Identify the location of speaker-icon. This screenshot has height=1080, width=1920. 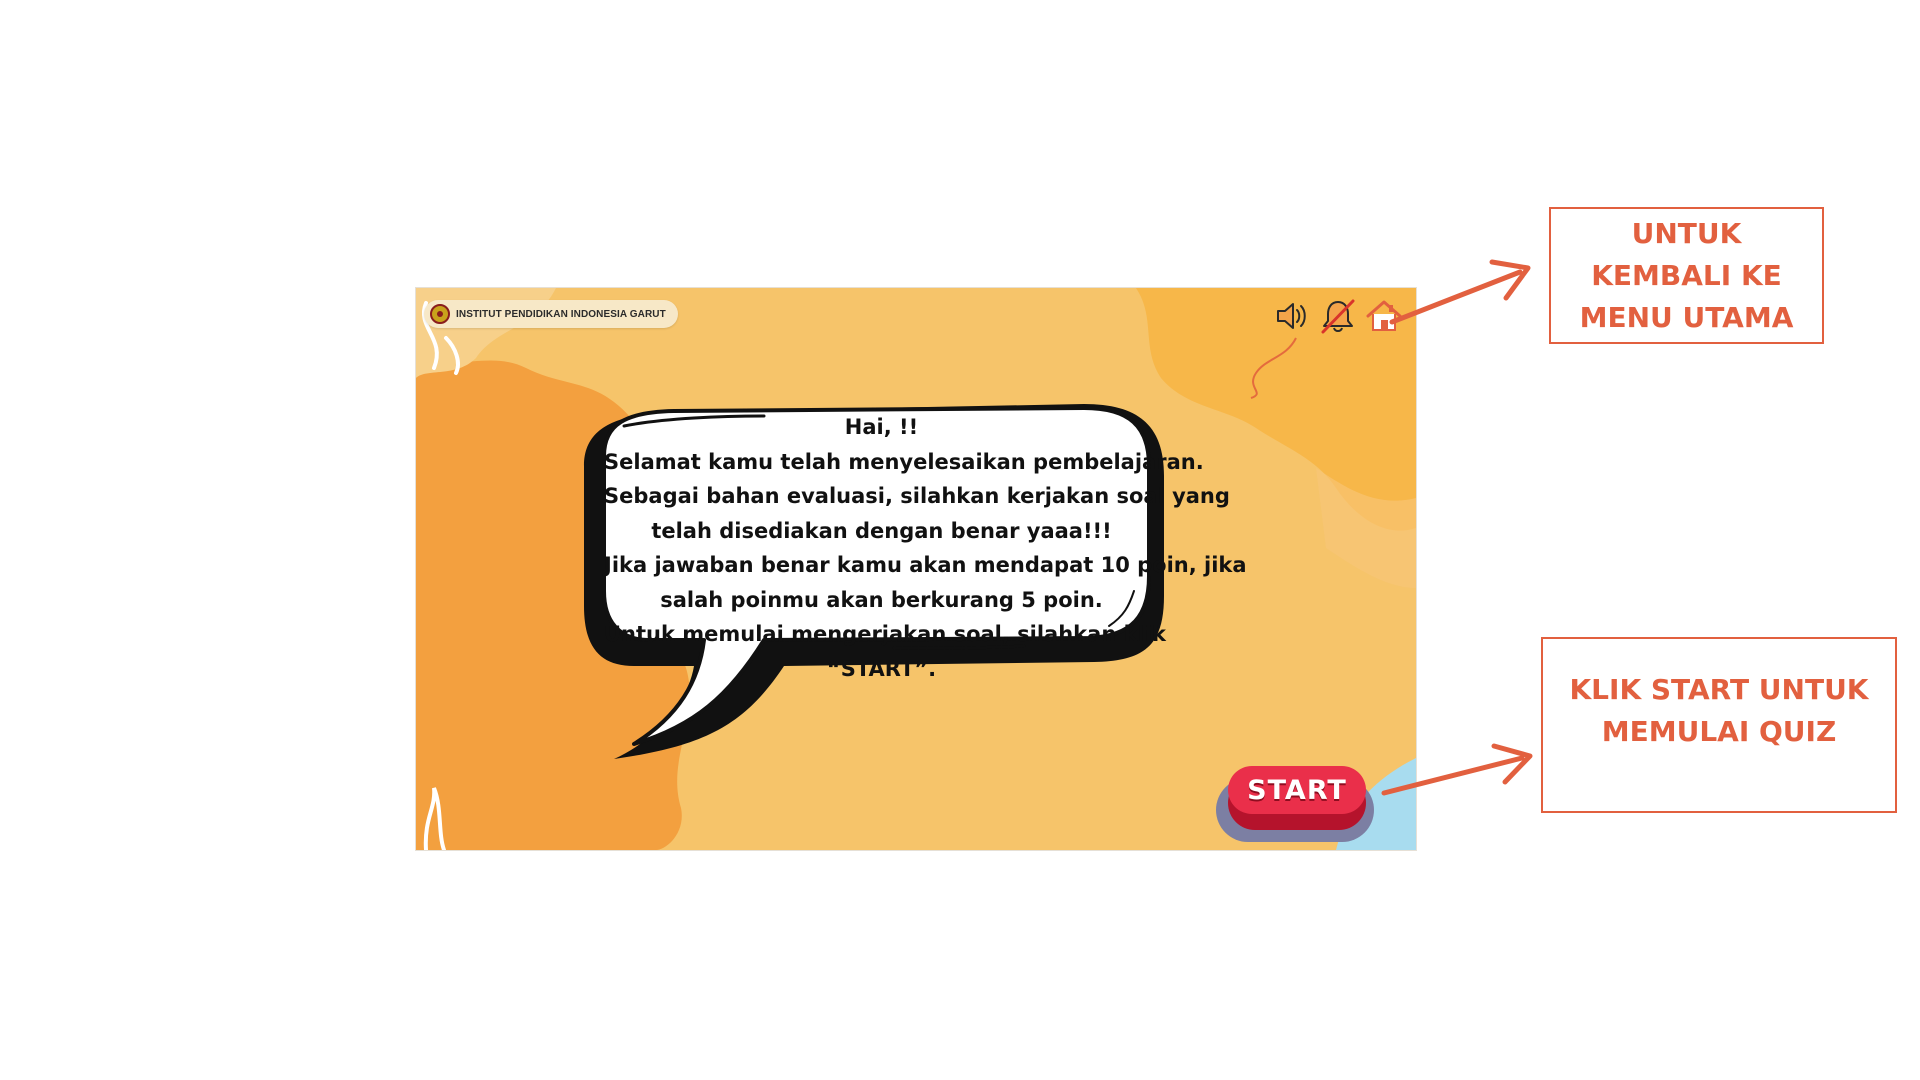
(1292, 316).